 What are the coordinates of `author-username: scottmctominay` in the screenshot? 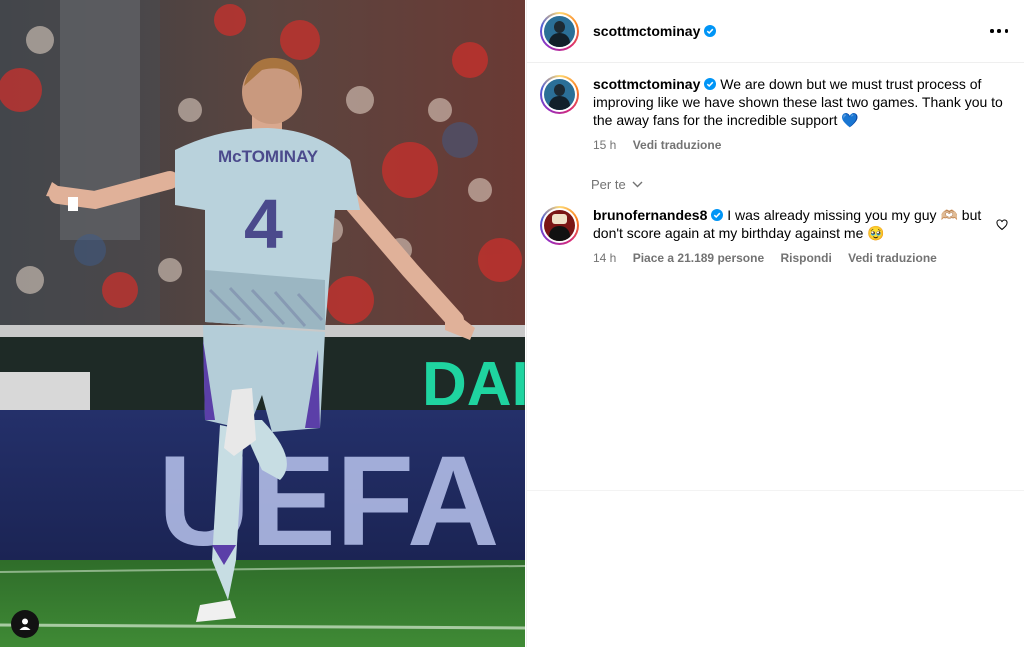 It's located at (655, 31).